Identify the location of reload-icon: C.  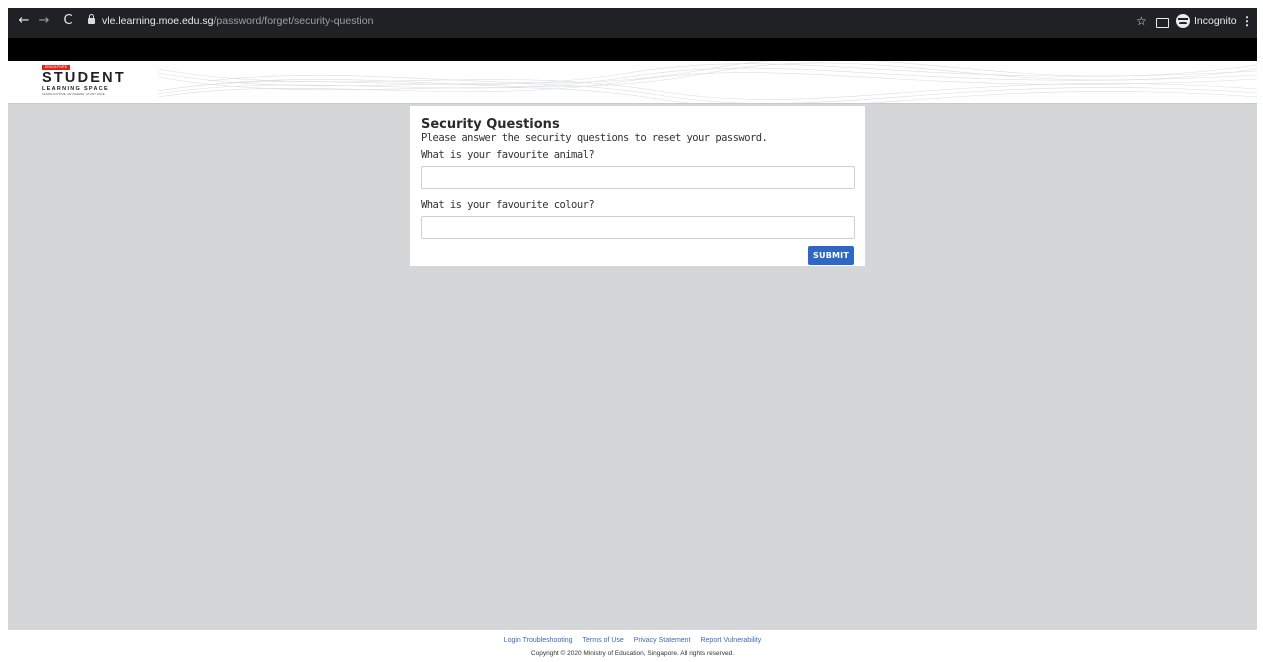
(68, 21).